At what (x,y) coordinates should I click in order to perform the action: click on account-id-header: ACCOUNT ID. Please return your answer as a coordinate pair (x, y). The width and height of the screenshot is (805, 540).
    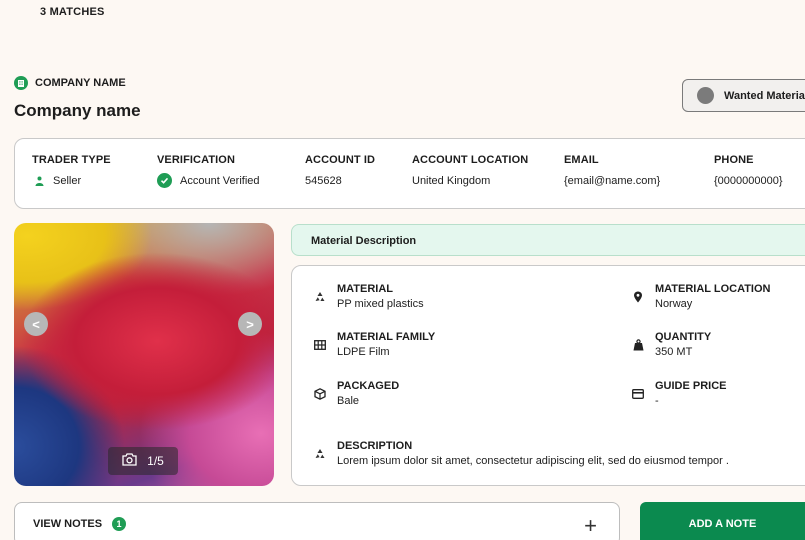
    Looking at the image, I should click on (340, 160).